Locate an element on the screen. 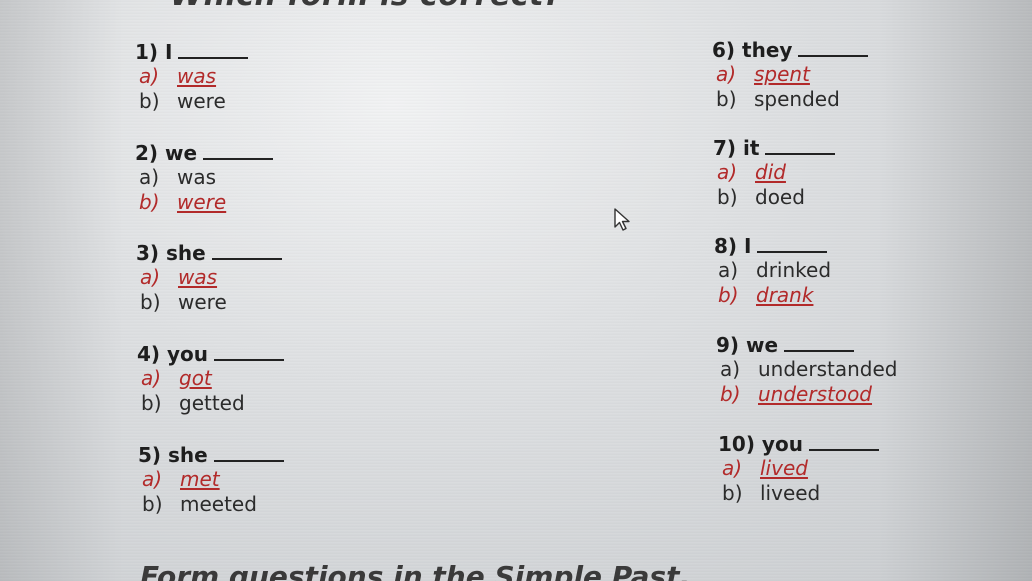 The height and width of the screenshot is (581, 1032). question-title: 8) I is located at coordinates (733, 246).